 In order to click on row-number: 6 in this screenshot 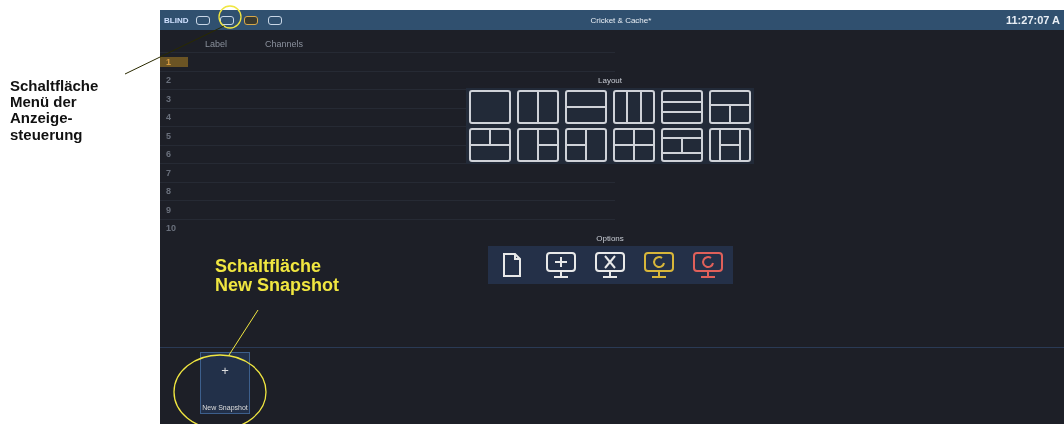, I will do `click(174, 154)`.